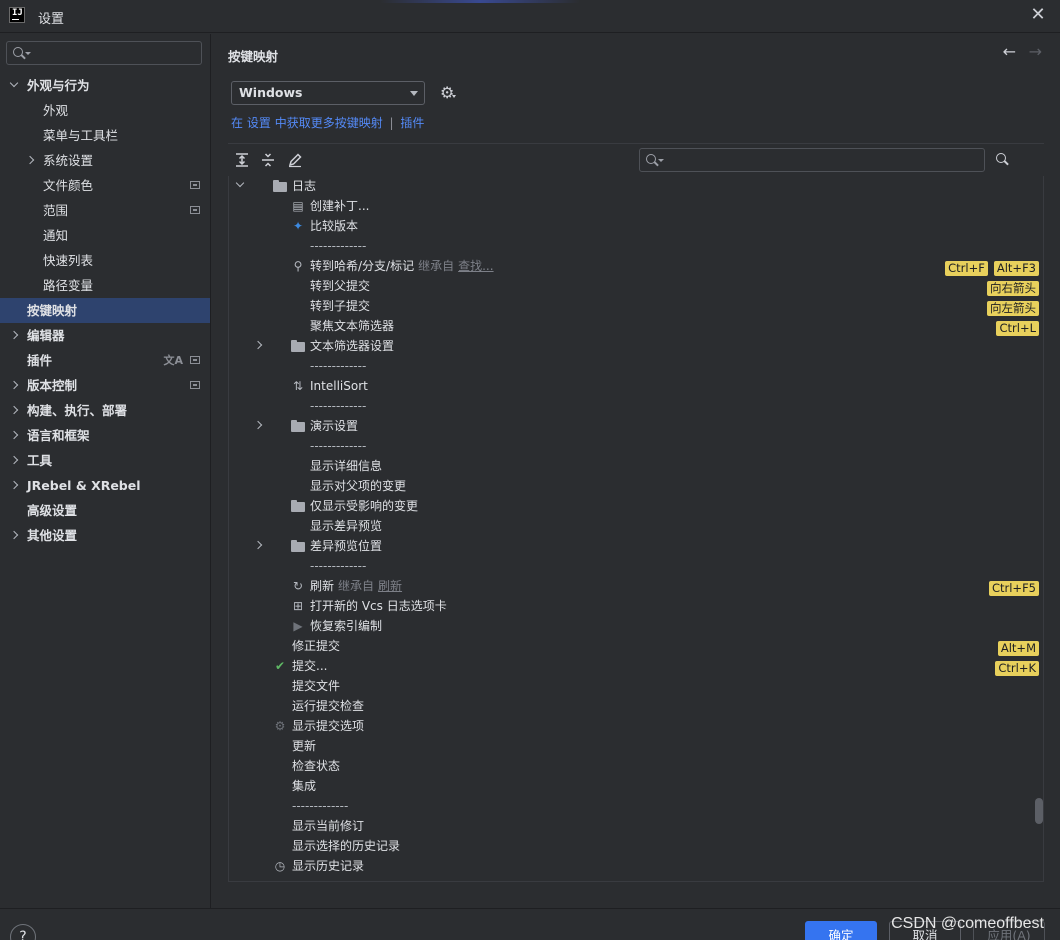 The height and width of the screenshot is (940, 1060). Describe the element at coordinates (636, 666) in the screenshot. I see `action-row: ✔ 提交... Ctrl+K` at that location.